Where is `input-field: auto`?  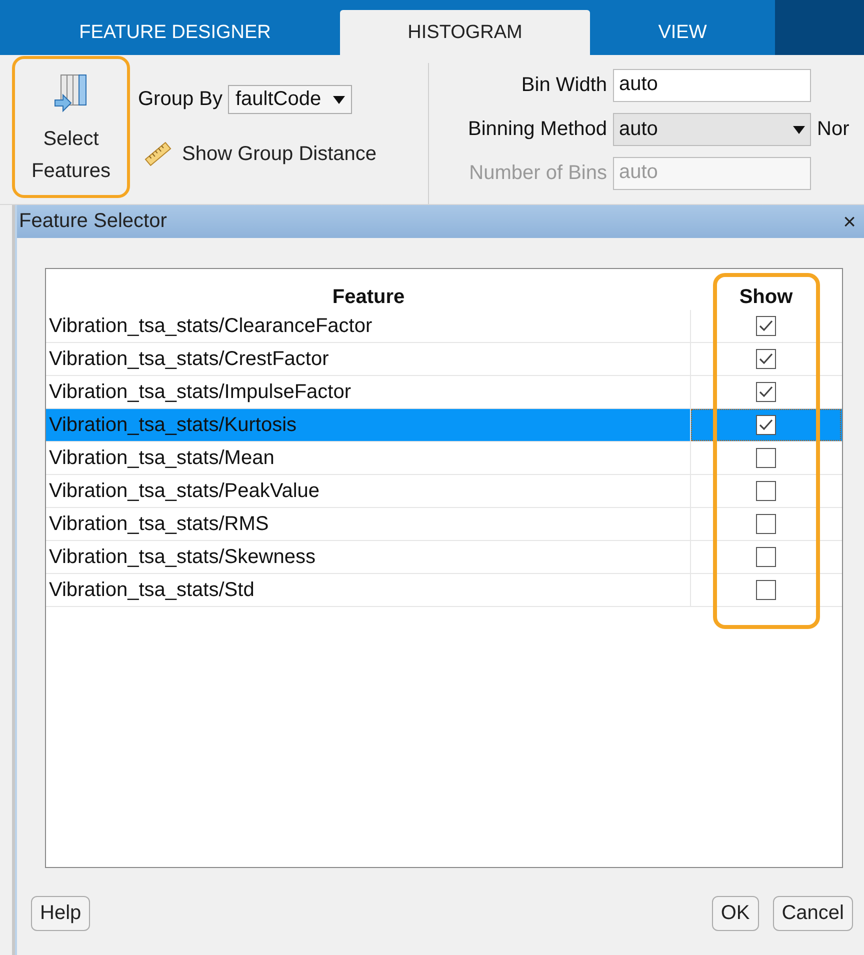
input-field: auto is located at coordinates (712, 85).